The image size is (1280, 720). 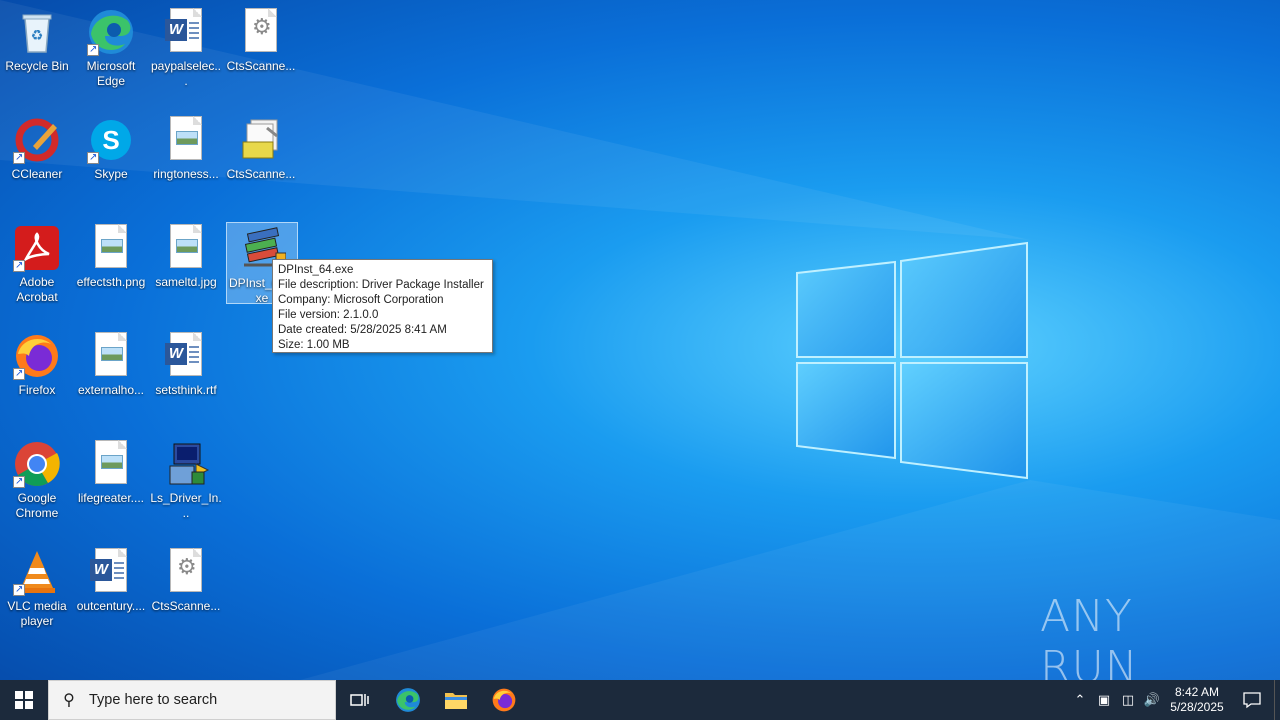 What do you see at coordinates (328, 315) in the screenshot?
I see `tooltip-version: File version: 2.1.0.0` at bounding box center [328, 315].